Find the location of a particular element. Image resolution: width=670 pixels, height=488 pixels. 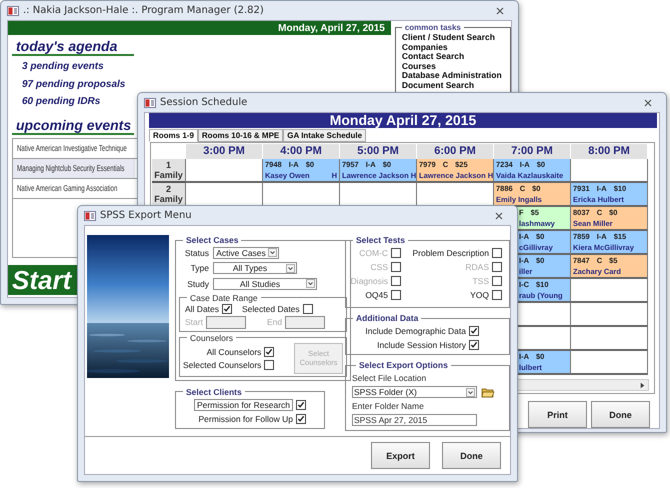

dialog-button: Export is located at coordinates (400, 455).